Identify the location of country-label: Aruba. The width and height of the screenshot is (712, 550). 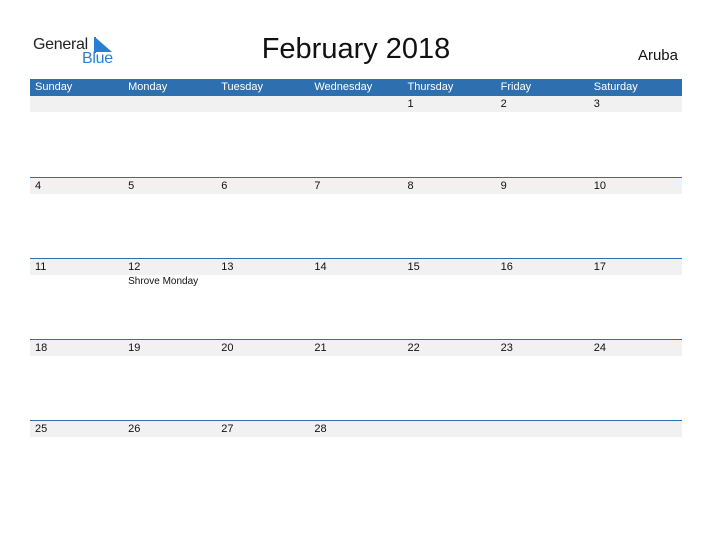
(657, 55).